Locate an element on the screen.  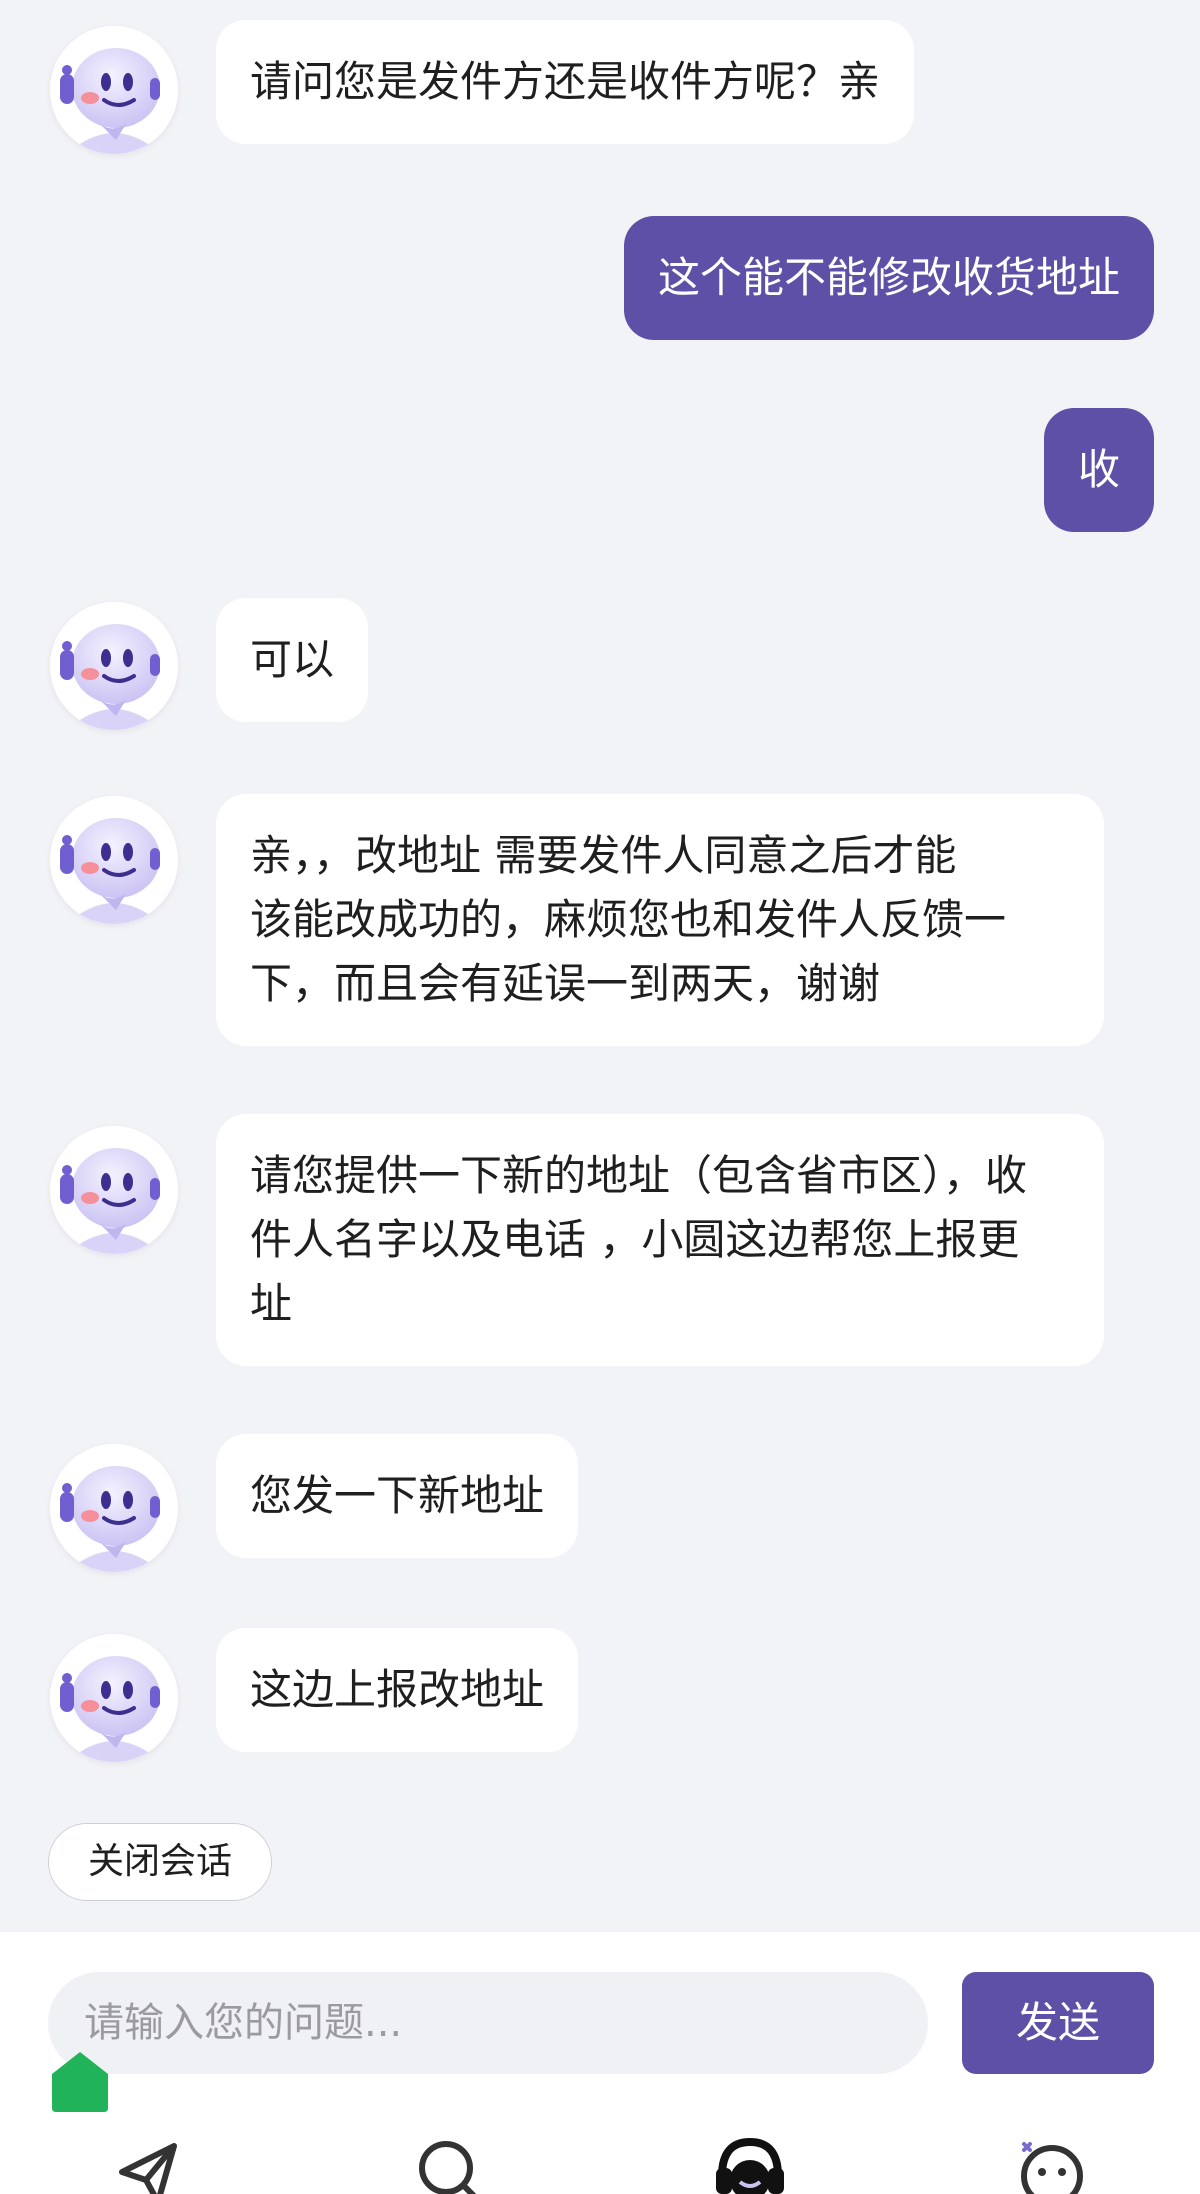
customer-service-icon is located at coordinates (750, 2163).